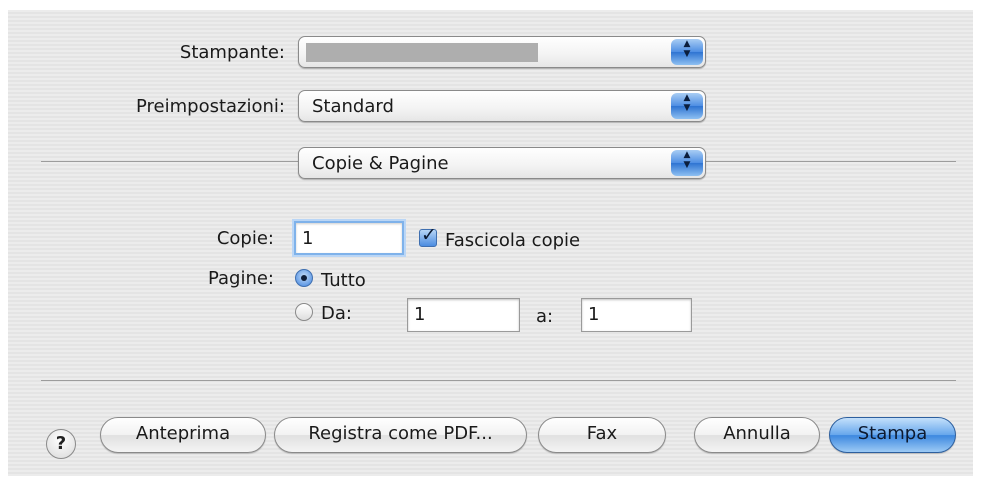  I want to click on separator-left, so click(169, 161).